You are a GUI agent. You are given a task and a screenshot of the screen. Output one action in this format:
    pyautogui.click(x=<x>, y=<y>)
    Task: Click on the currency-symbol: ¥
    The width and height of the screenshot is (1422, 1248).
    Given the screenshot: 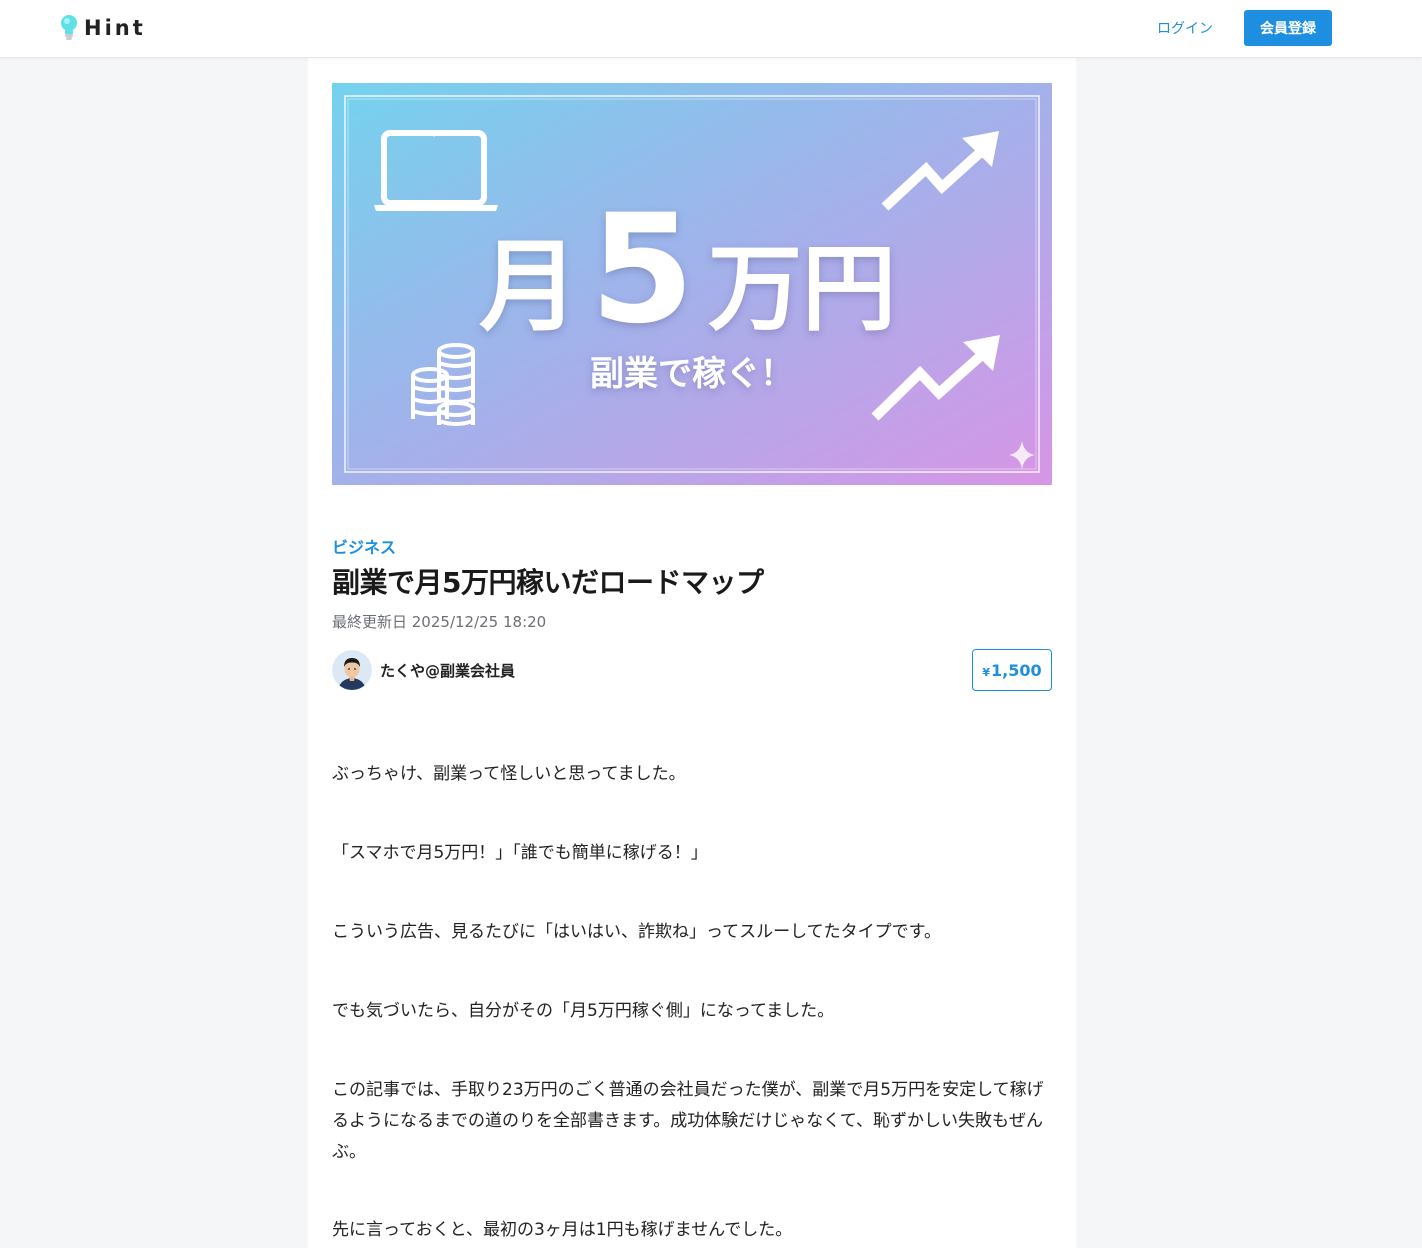 What is the action you would take?
    pyautogui.click(x=986, y=672)
    